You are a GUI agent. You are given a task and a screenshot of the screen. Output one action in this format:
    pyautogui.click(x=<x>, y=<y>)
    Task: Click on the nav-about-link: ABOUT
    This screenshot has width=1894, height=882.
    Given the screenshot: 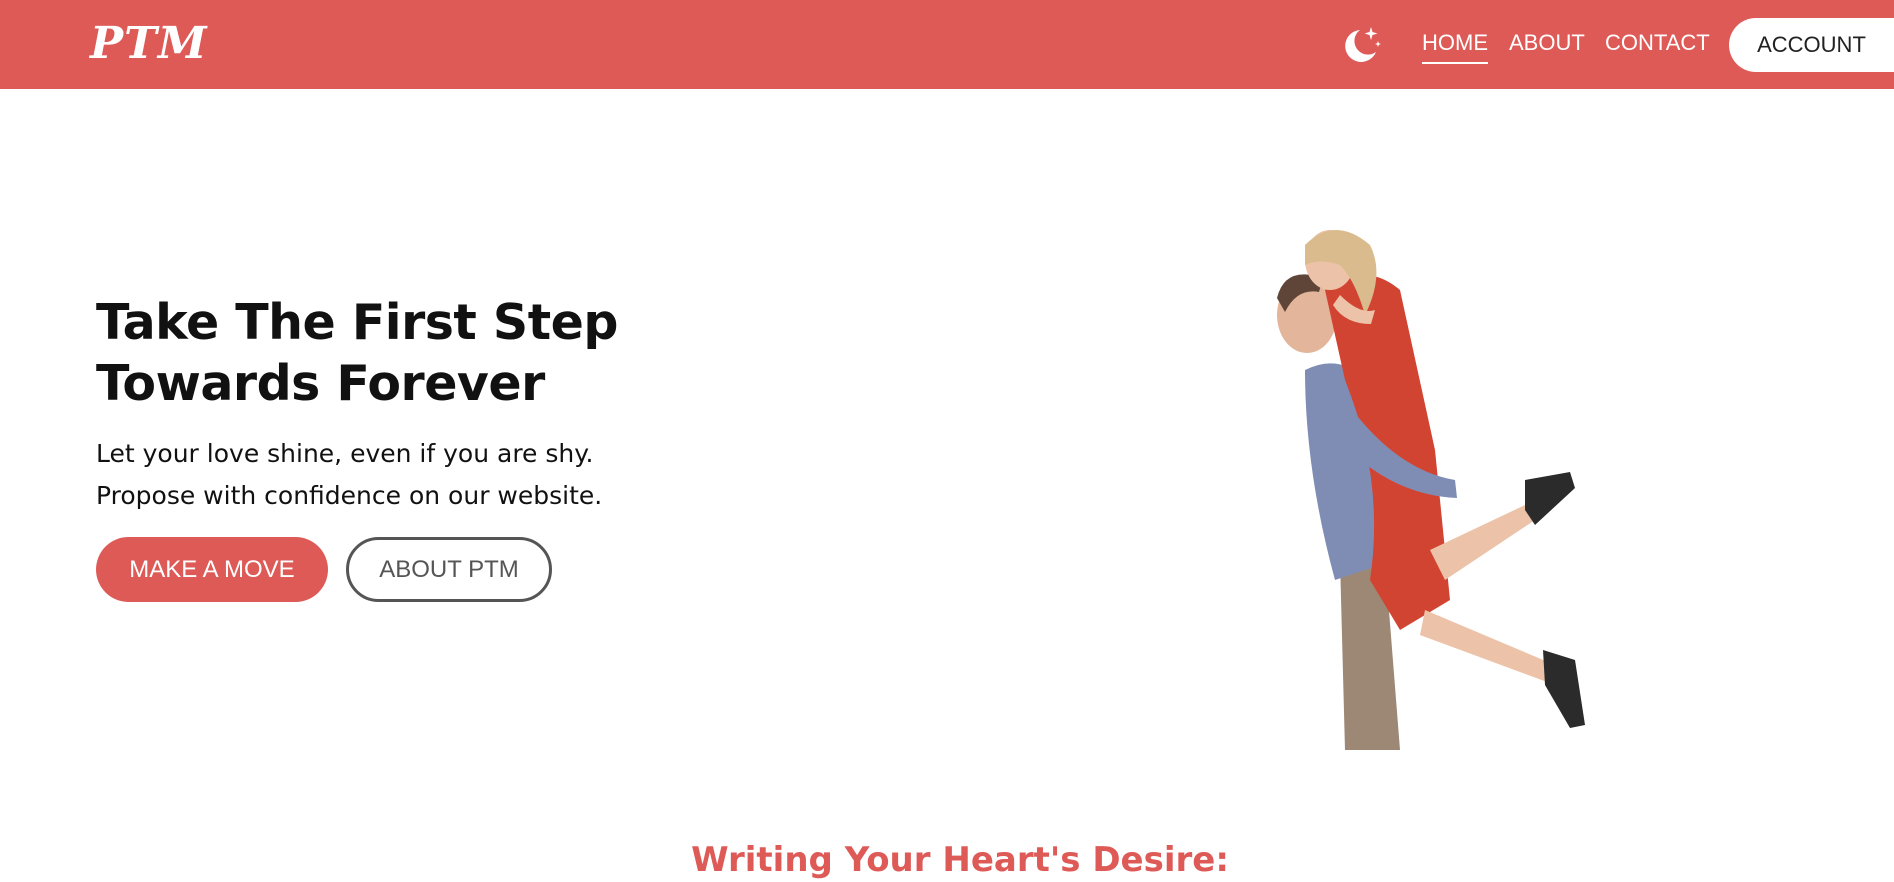 What is the action you would take?
    pyautogui.click(x=1547, y=46)
    